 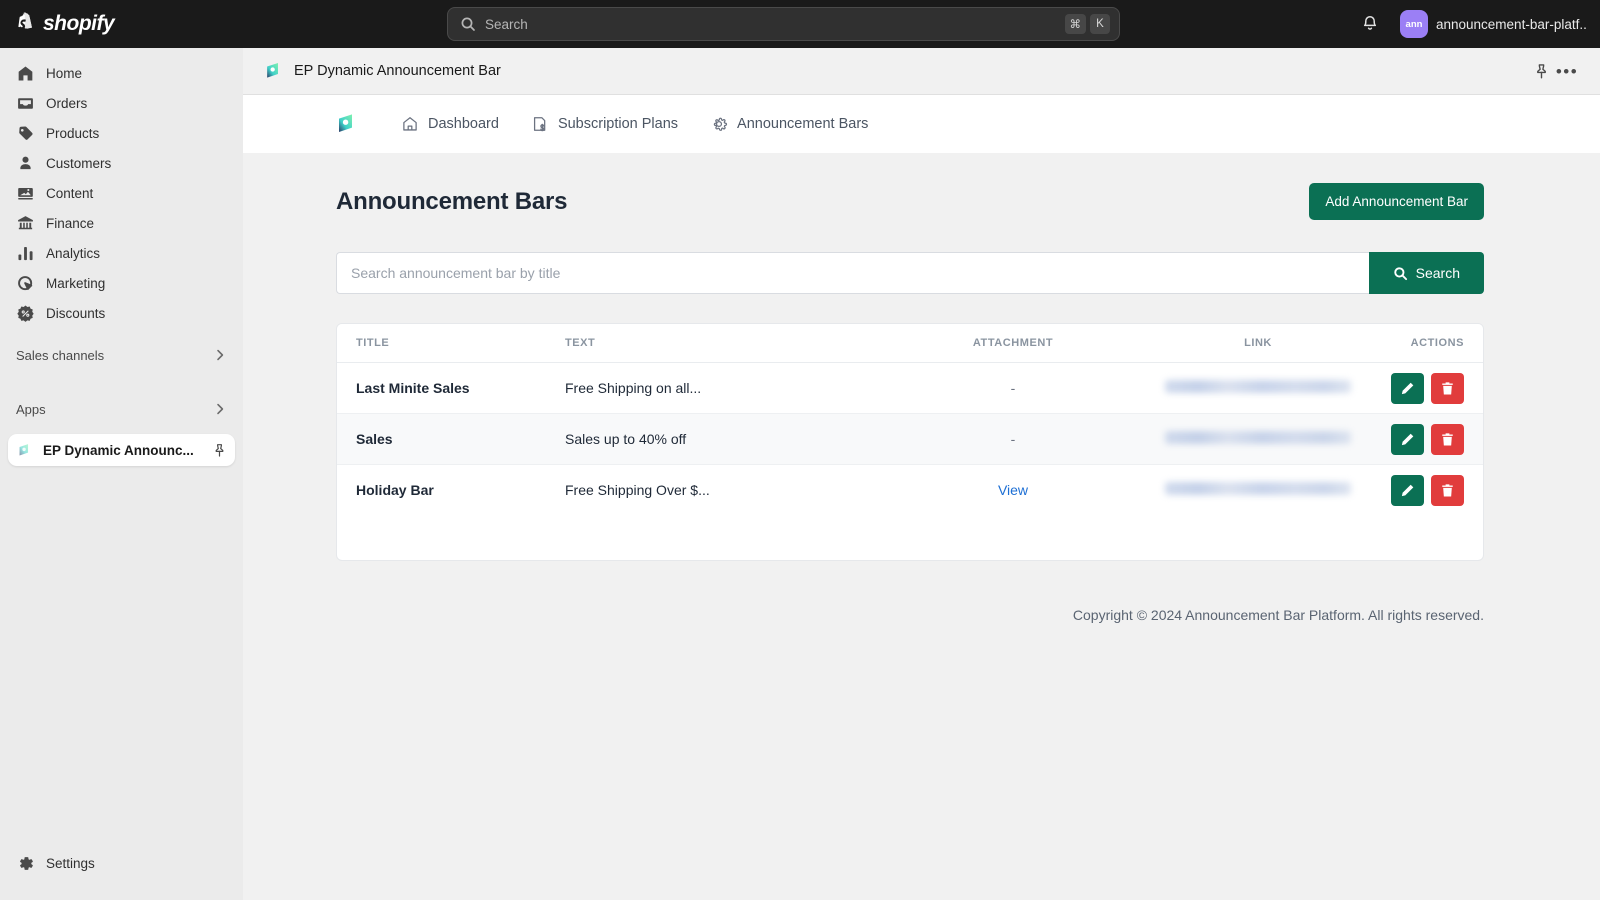 I want to click on tab-subscription-plans: Subscription Plans, so click(x=604, y=124).